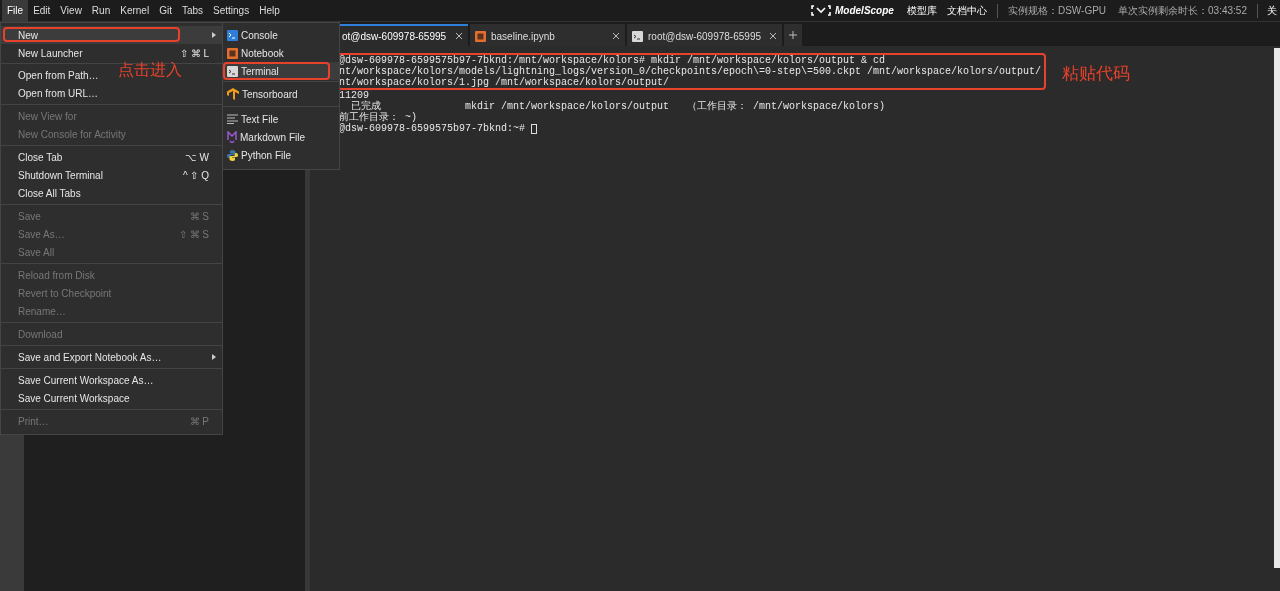 Image resolution: width=1280 pixels, height=591 pixels. Describe the element at coordinates (281, 119) in the screenshot. I see `submenu-item: Text File` at that location.